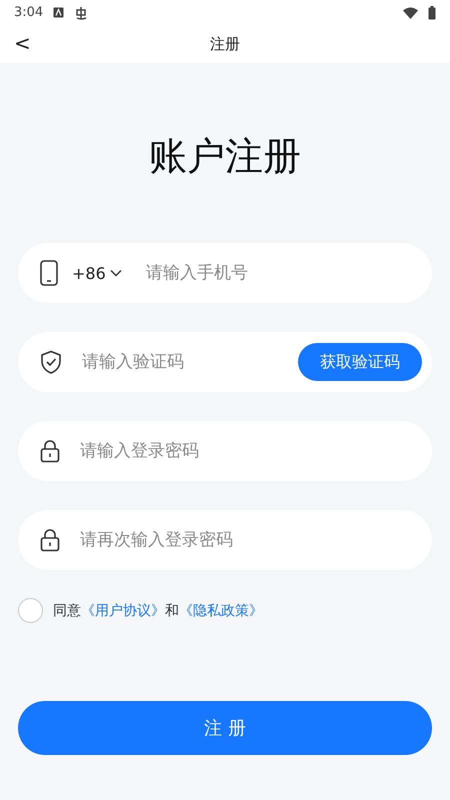 This screenshot has width=450, height=800. I want to click on wifi-icon, so click(410, 12).